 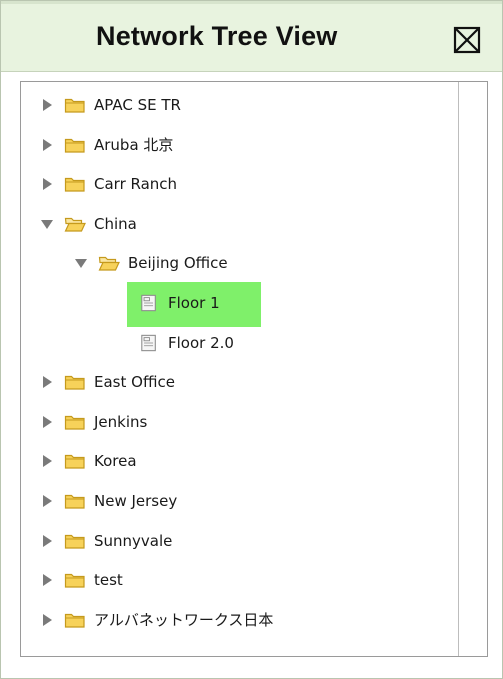 I want to click on tree-item-label: test, so click(x=108, y=580).